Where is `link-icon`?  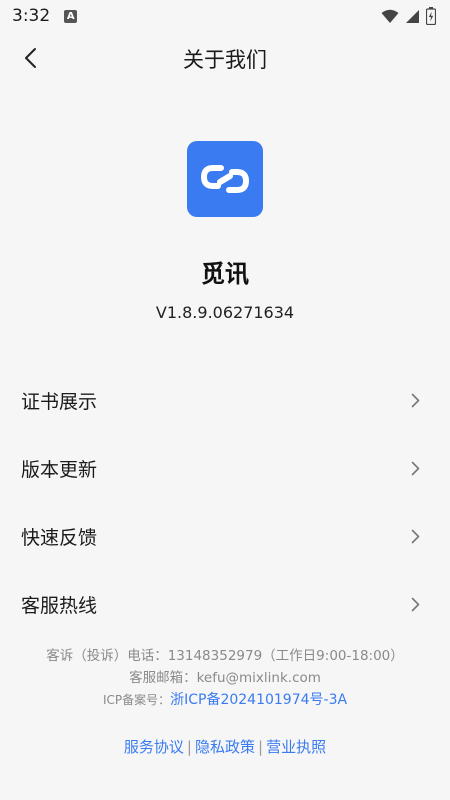 link-icon is located at coordinates (225, 179).